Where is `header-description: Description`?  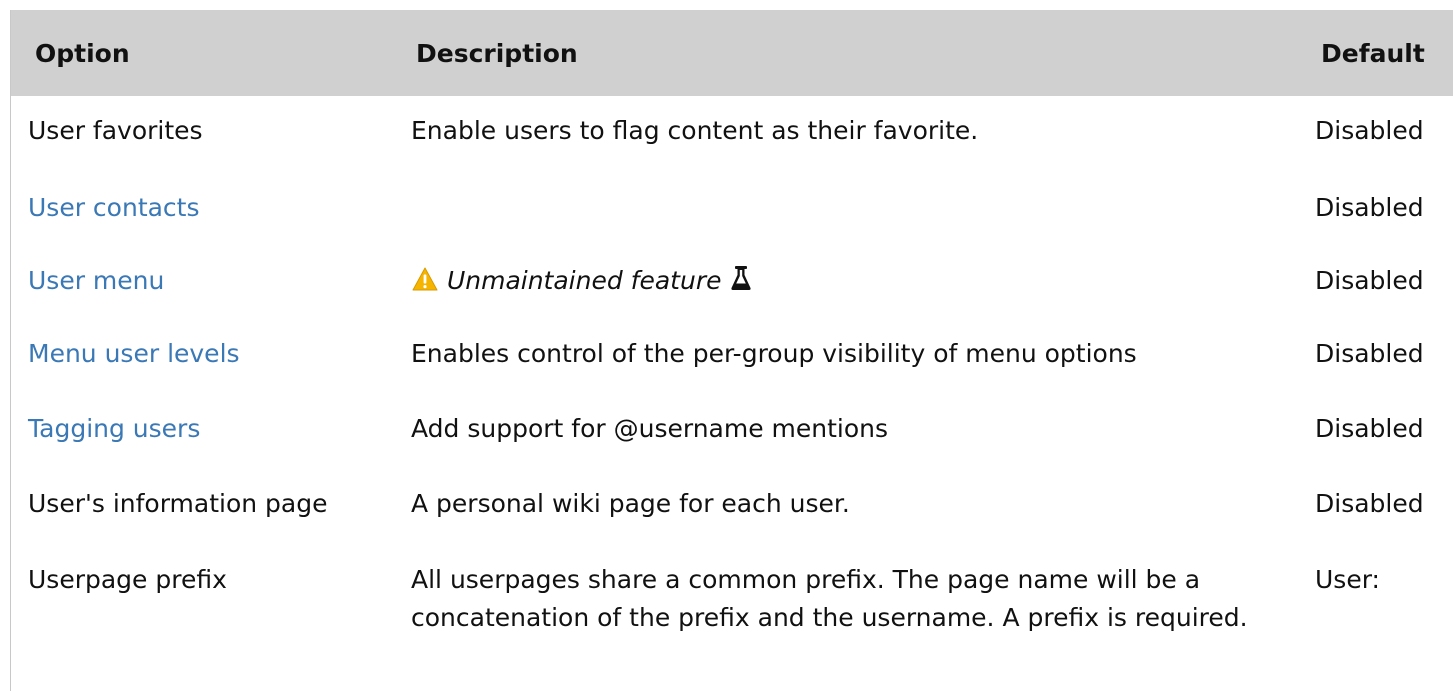
header-description: Description is located at coordinates (497, 53).